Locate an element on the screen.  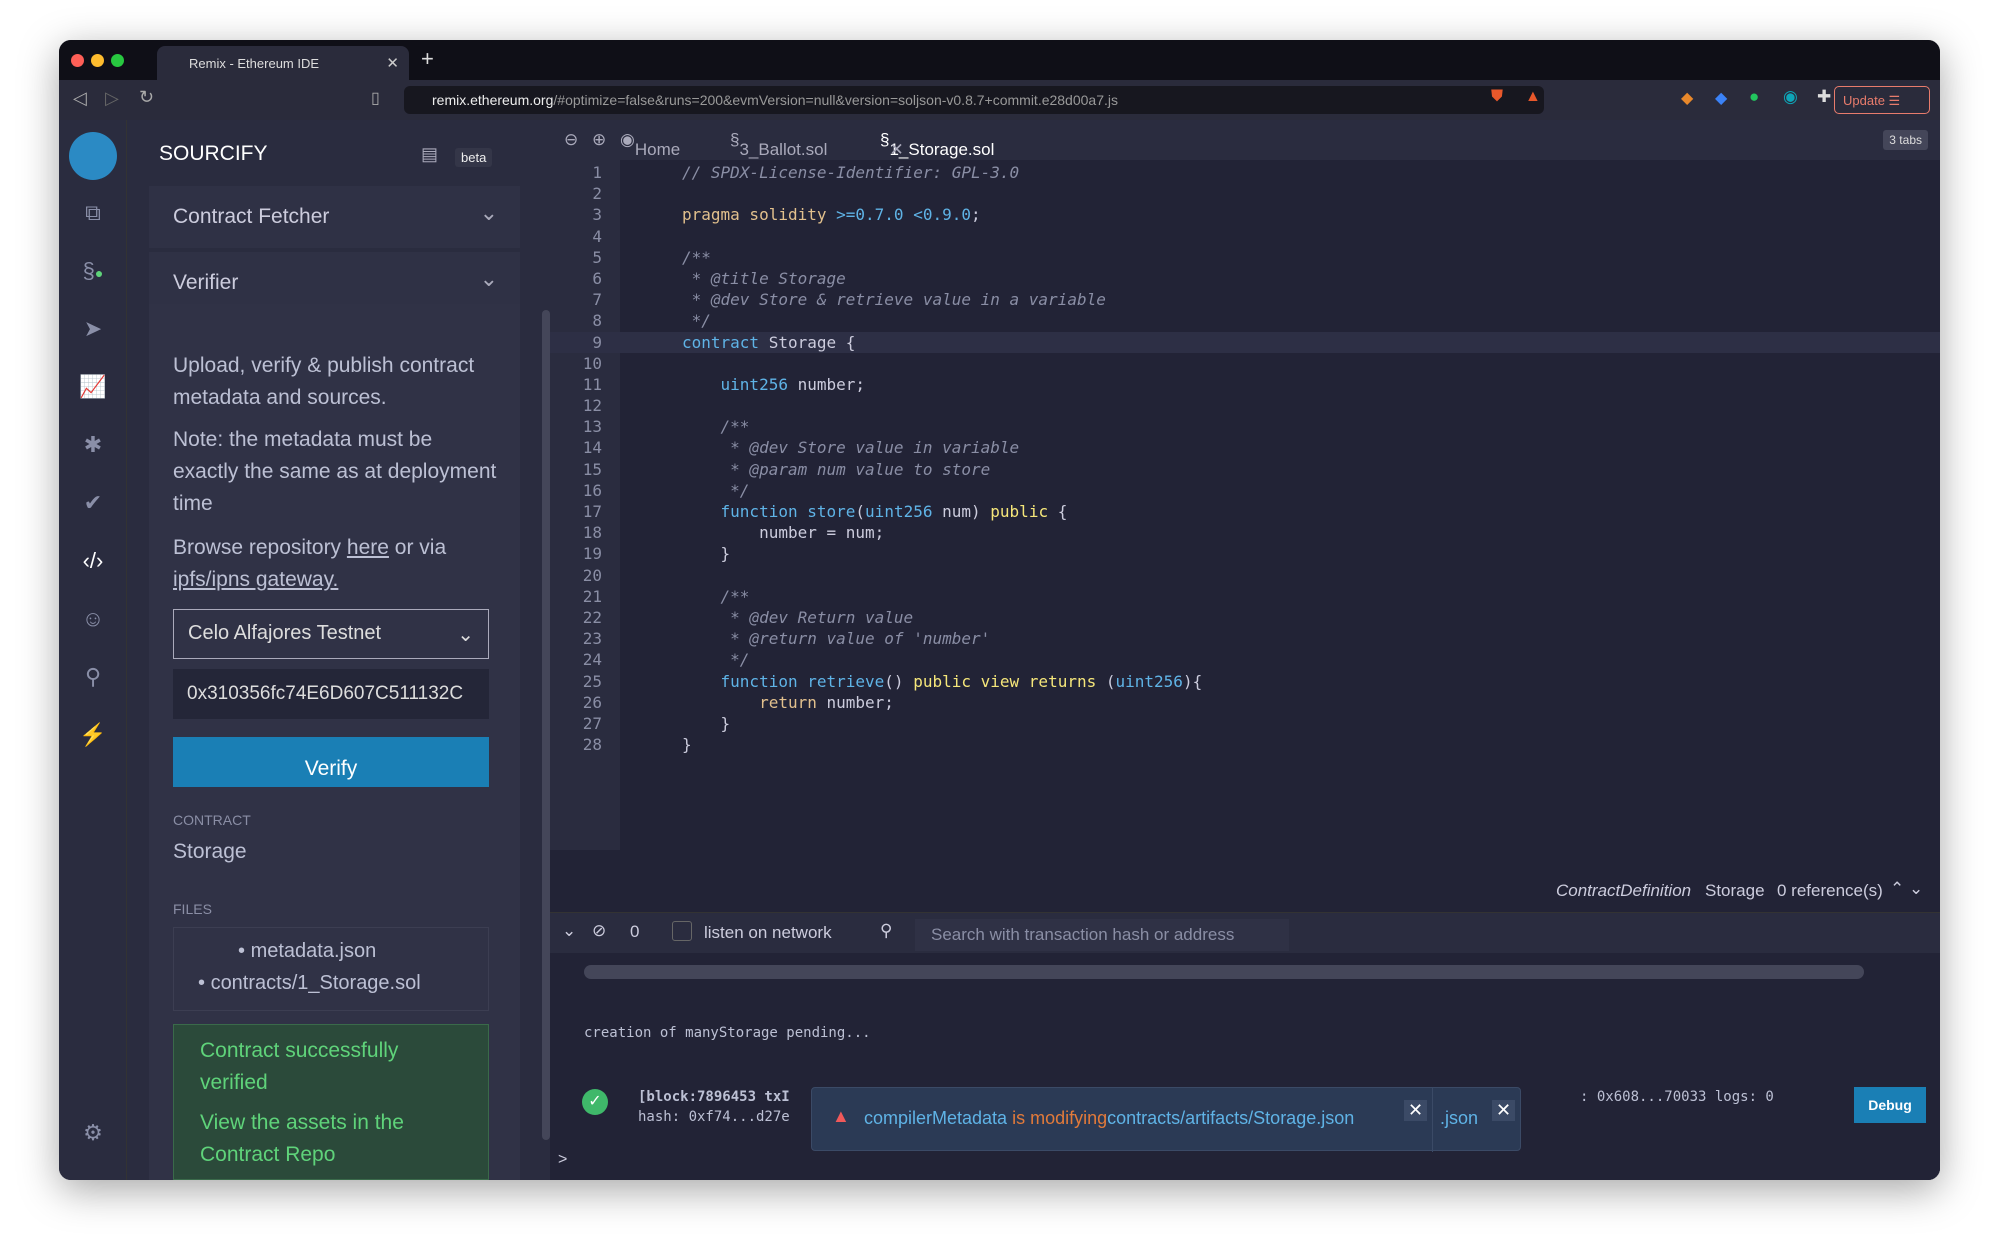
debugger-icon: ✱ is located at coordinates (93, 446).